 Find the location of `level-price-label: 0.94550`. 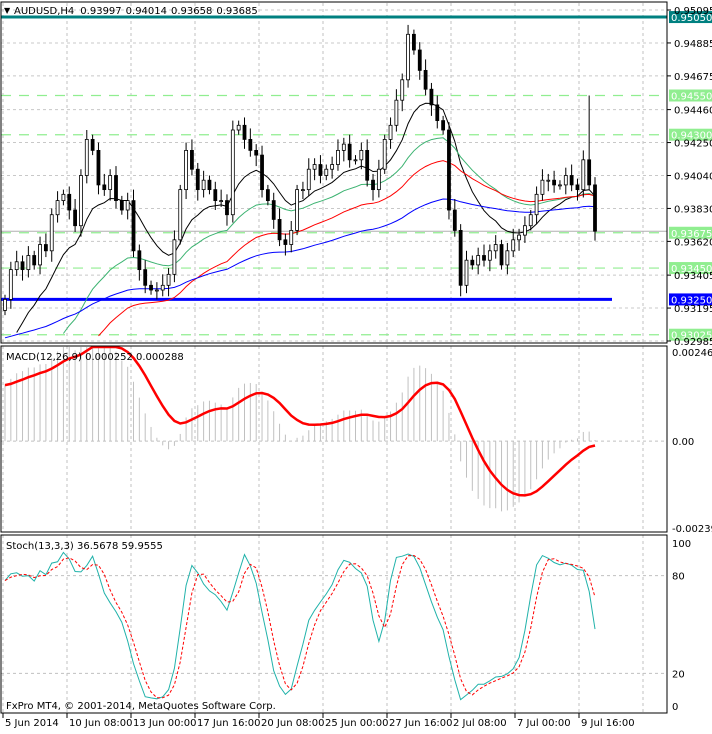

level-price-label: 0.94550 is located at coordinates (691, 96).